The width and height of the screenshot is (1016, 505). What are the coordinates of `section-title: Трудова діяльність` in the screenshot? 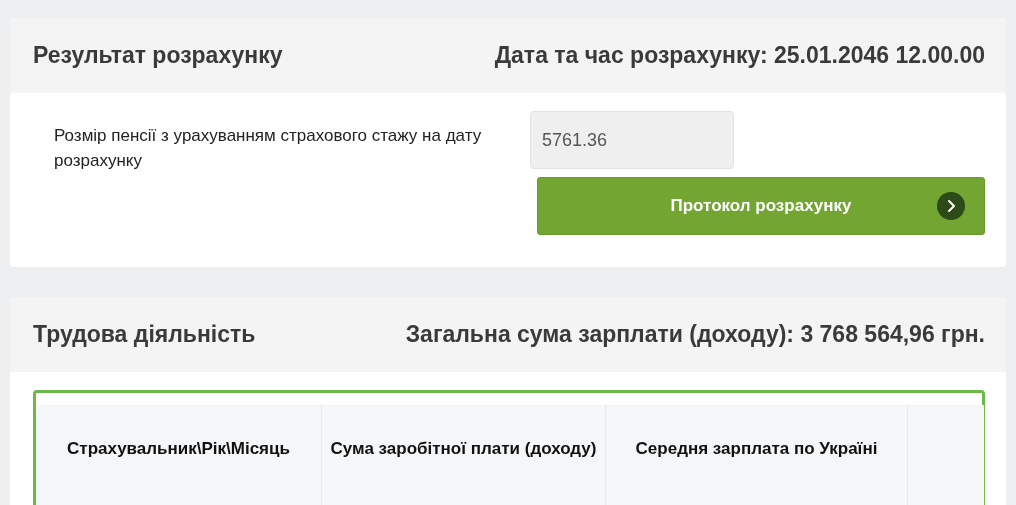 It's located at (144, 334).